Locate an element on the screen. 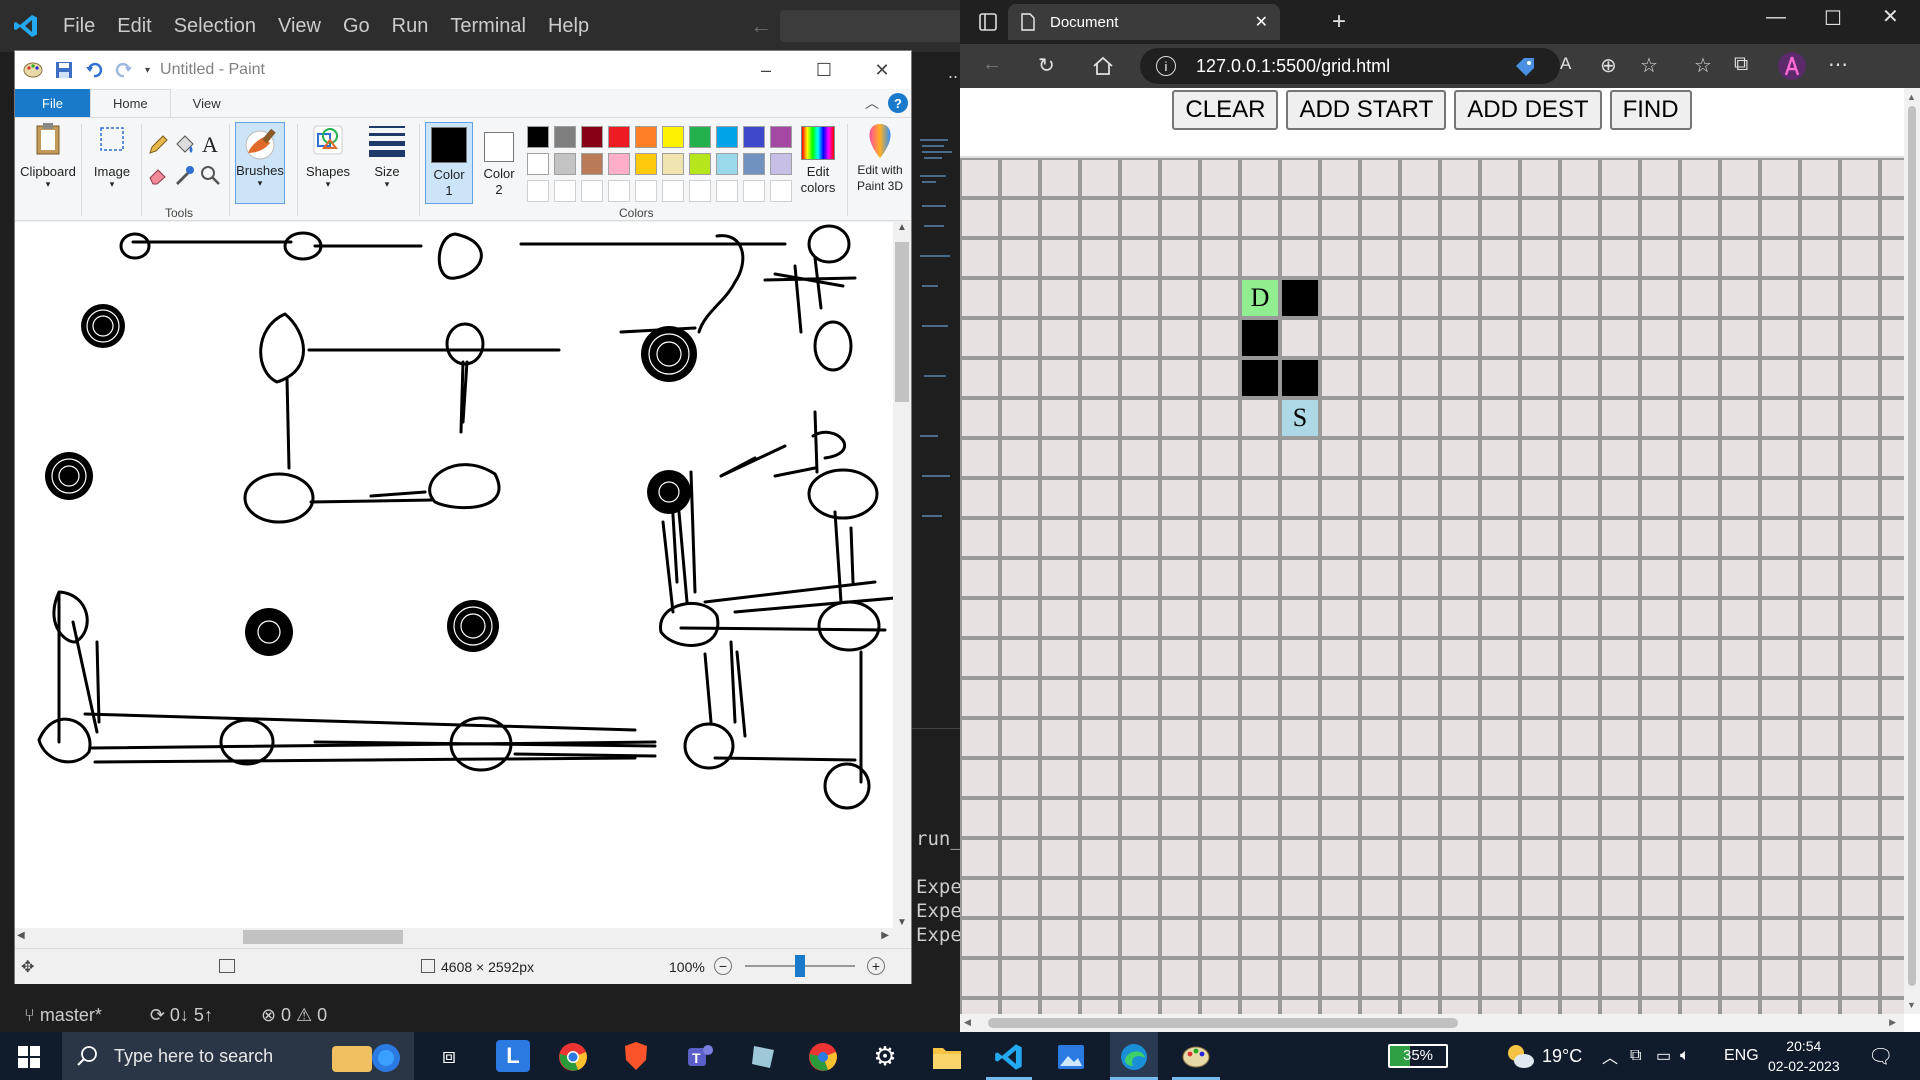 This screenshot has width=1920, height=1080. tab-close-icon: ✕ is located at coordinates (1261, 22).